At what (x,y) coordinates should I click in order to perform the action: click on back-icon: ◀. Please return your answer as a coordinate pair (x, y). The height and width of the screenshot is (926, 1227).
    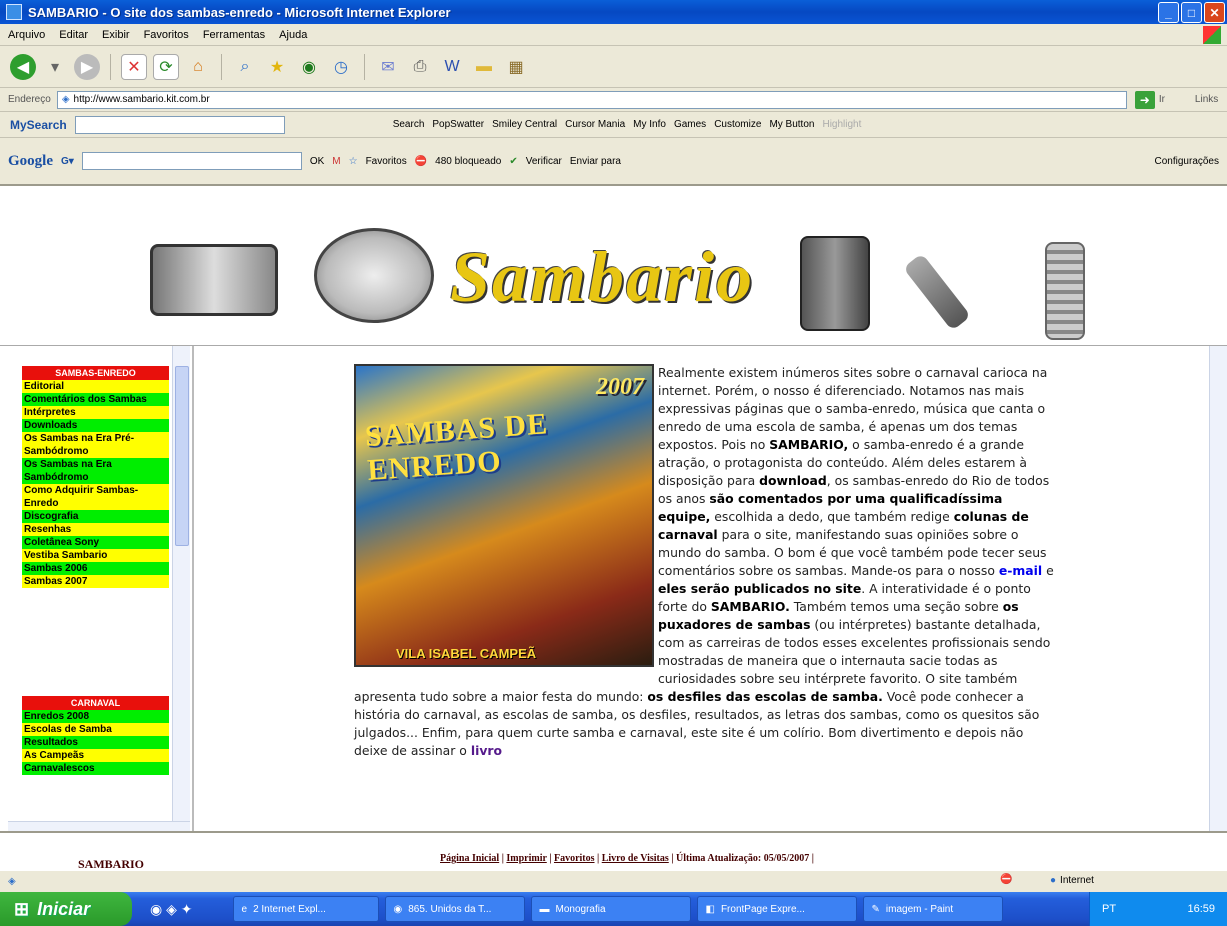
    Looking at the image, I should click on (23, 66).